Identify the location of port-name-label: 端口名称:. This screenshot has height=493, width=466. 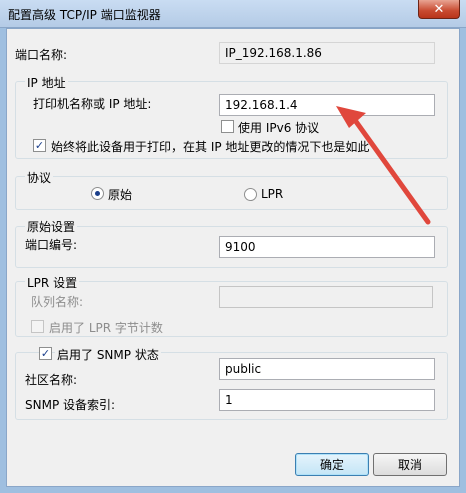
(41, 55).